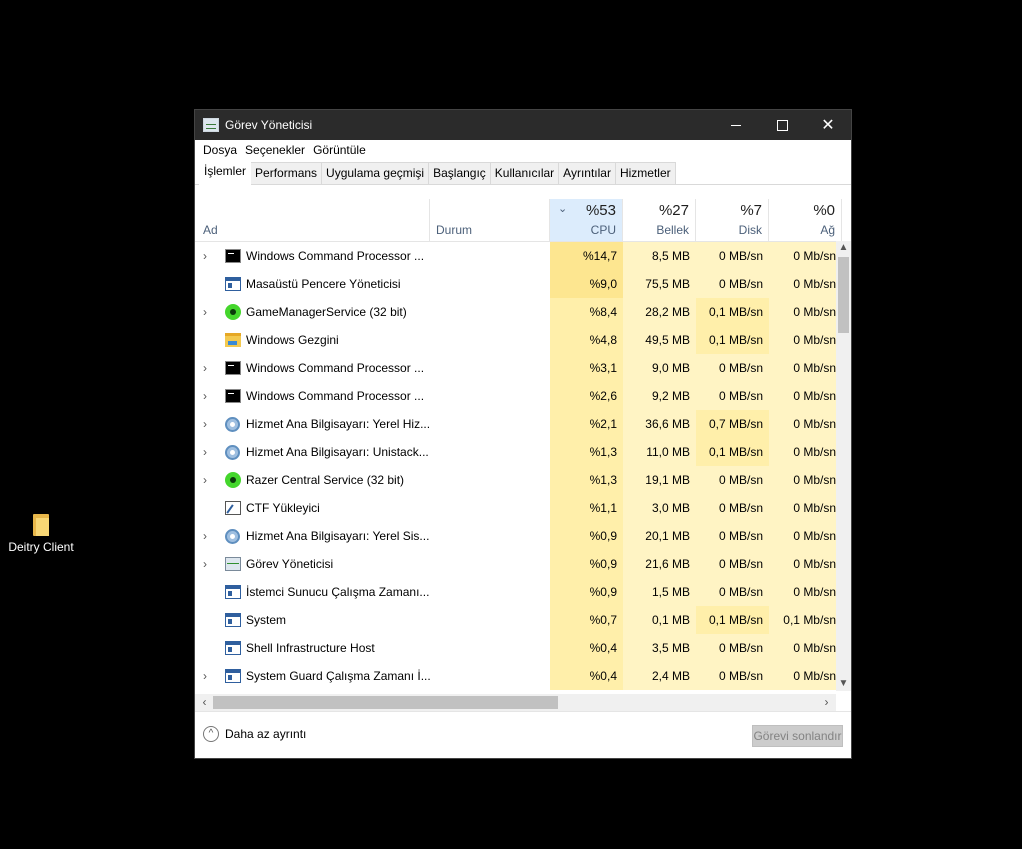 The image size is (1022, 849). I want to click on horizontal-scrollbar: ‹ ›, so click(515, 702).